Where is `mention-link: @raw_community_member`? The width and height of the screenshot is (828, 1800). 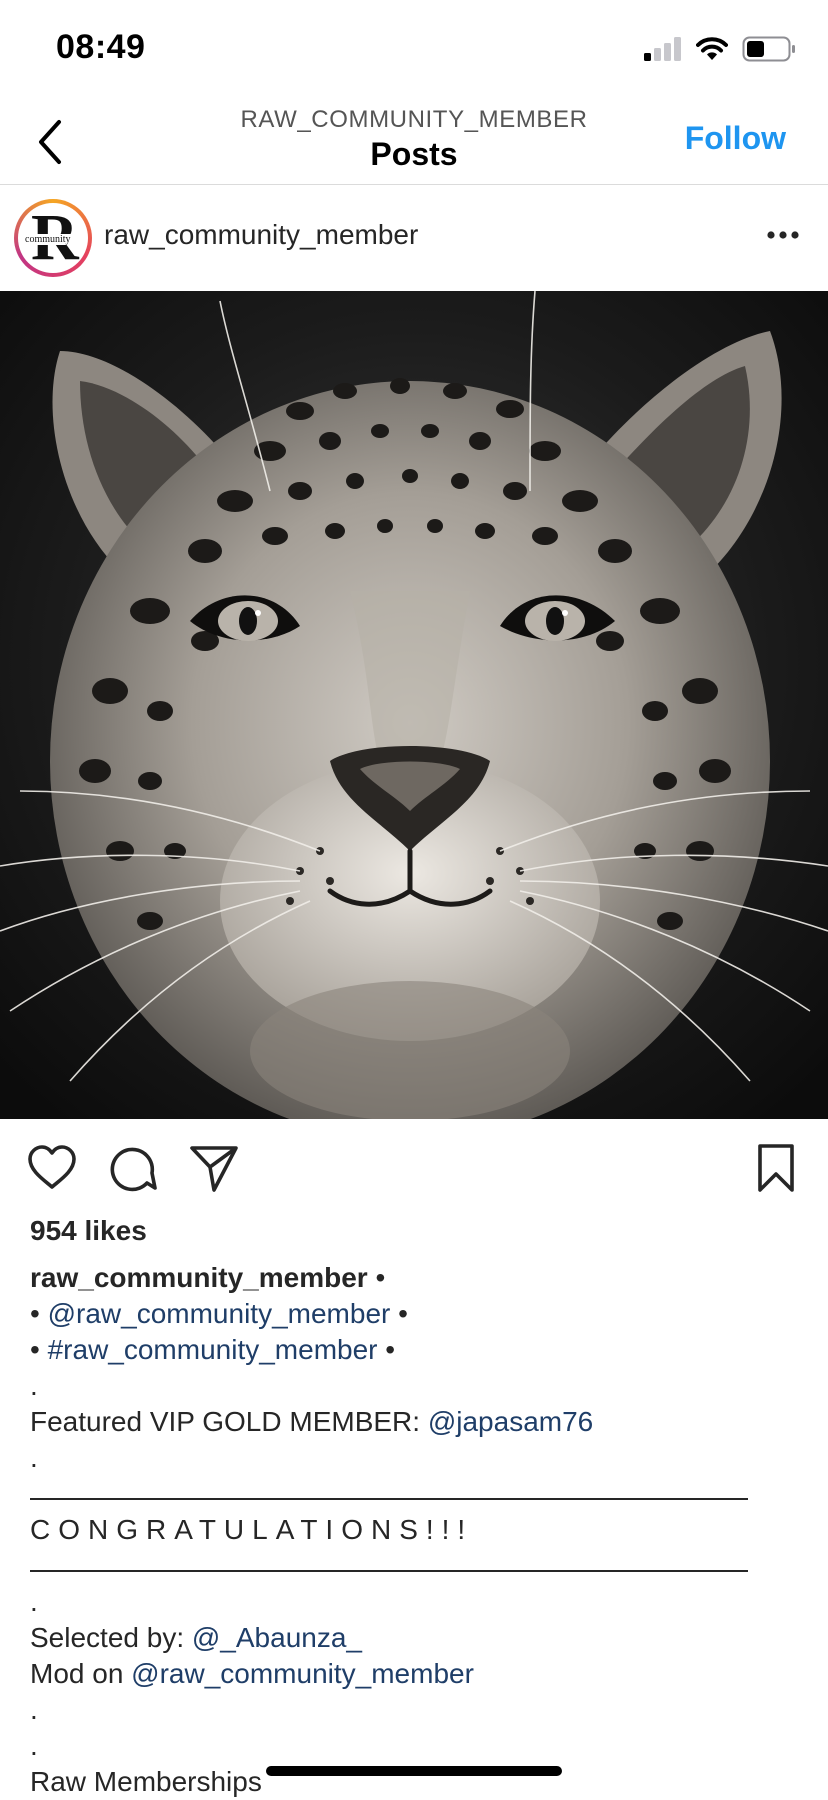
mention-link: @raw_community_member is located at coordinates (219, 1313).